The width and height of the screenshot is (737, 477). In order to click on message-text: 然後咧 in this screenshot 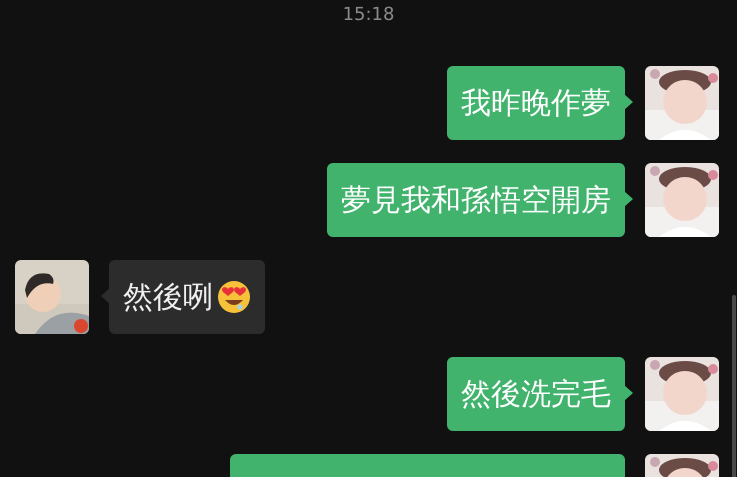, I will do `click(168, 297)`.